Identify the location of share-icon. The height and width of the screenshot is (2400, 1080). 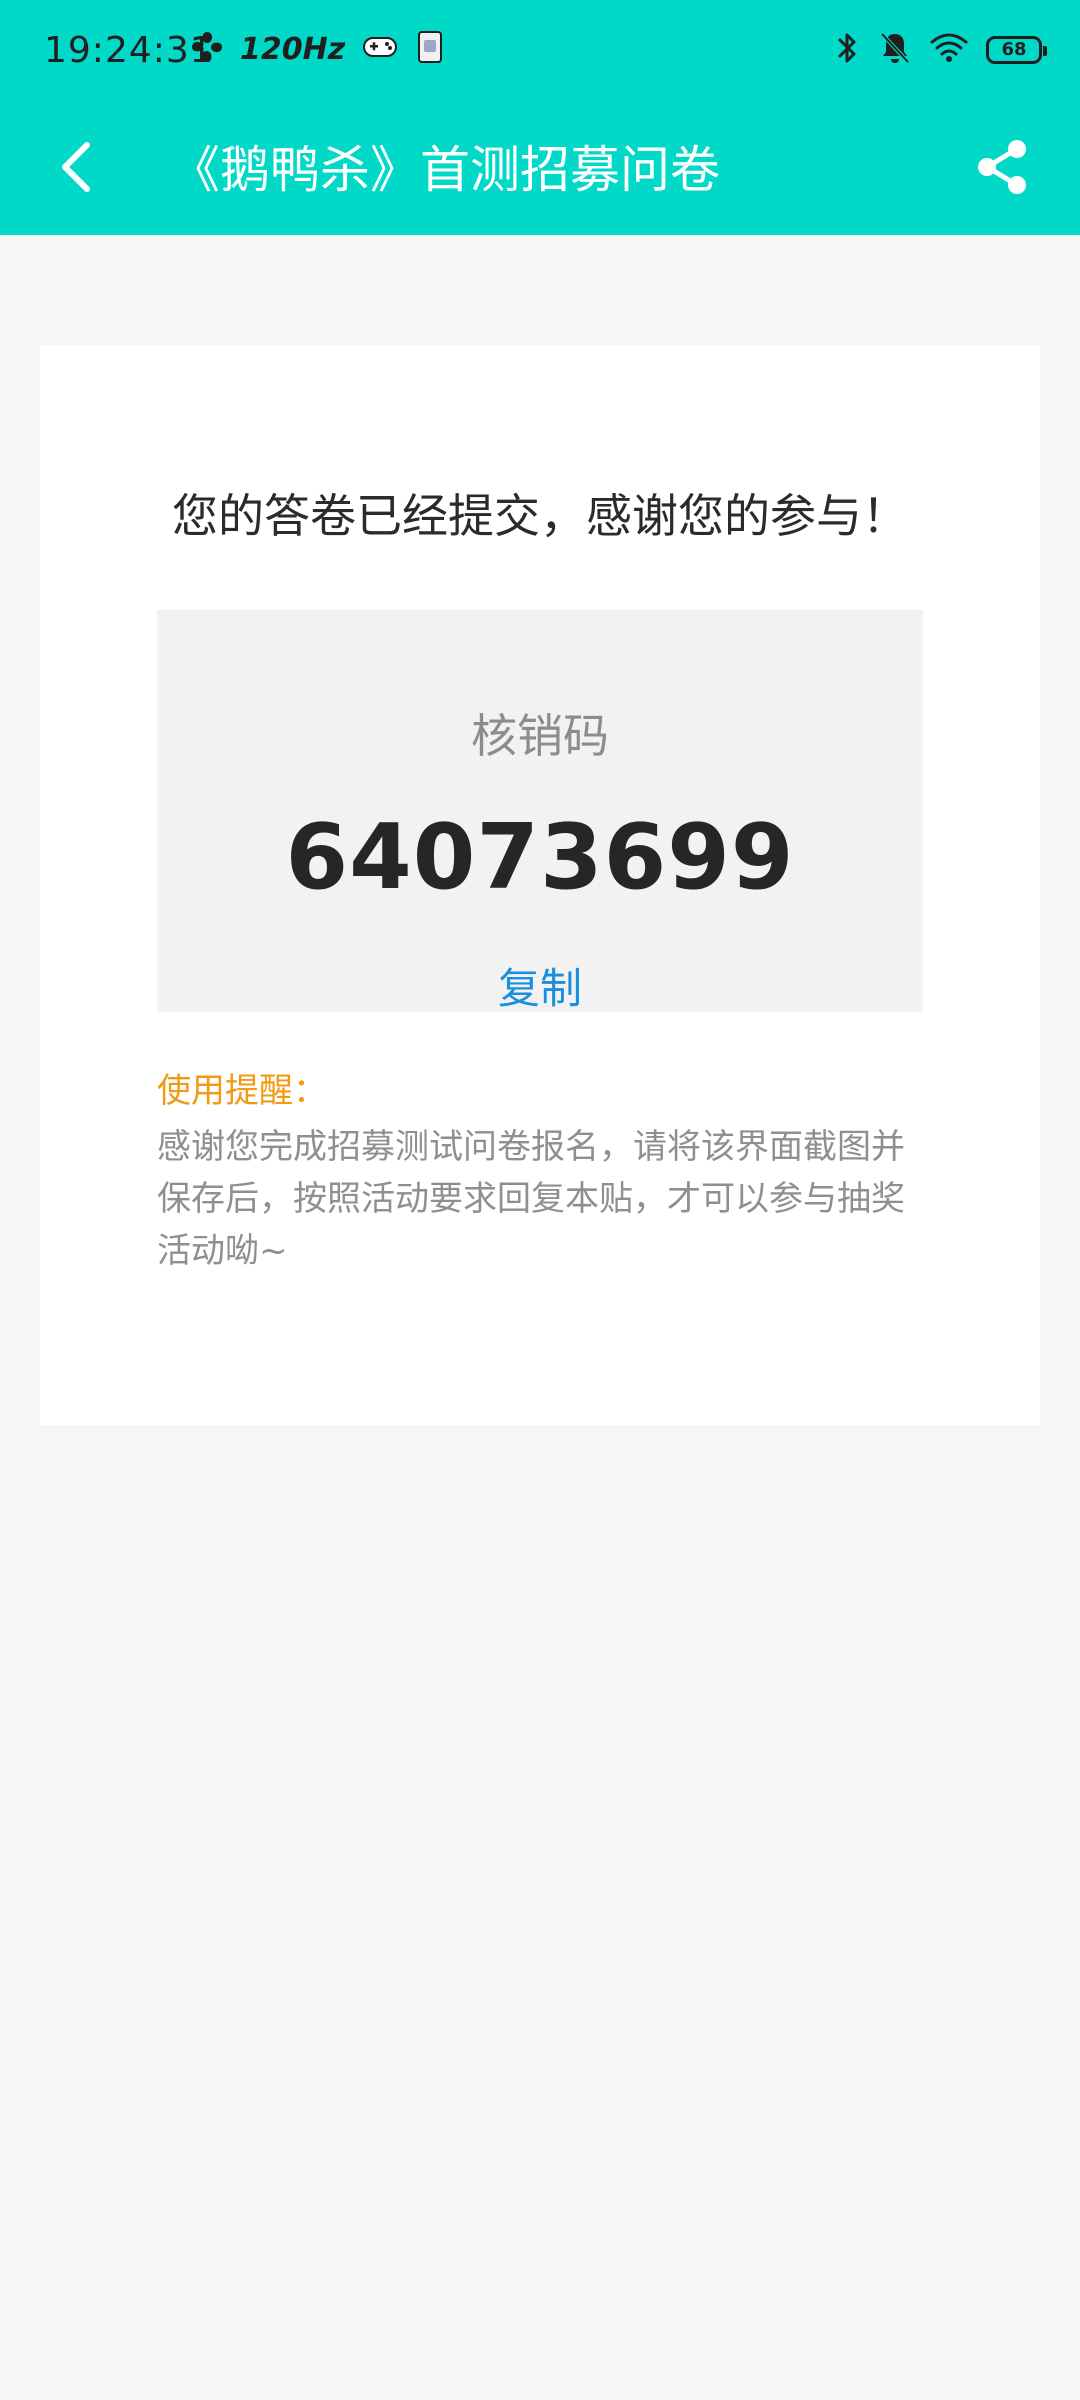
(1003, 169).